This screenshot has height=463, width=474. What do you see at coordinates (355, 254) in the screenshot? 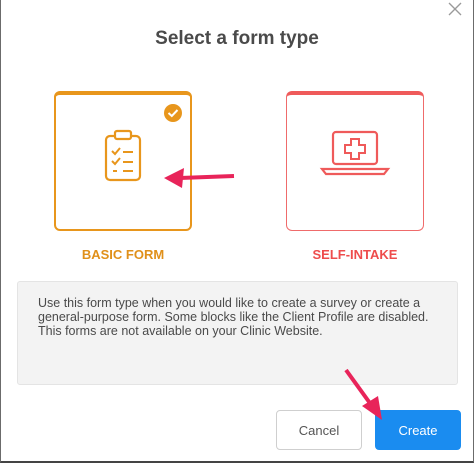
I see `self-intake-label: SELF-INTAKE` at bounding box center [355, 254].